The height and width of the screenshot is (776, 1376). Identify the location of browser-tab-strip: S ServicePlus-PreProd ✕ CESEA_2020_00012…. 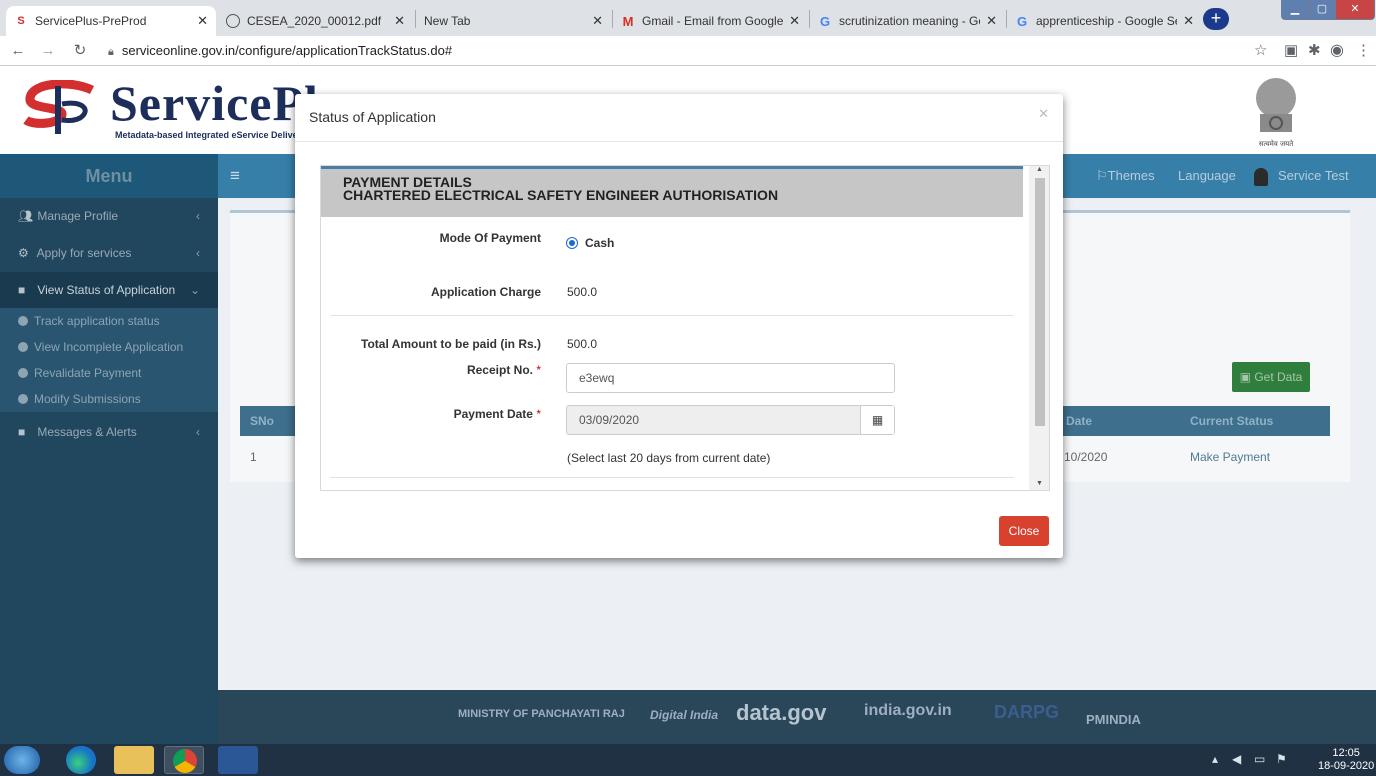
(688, 18).